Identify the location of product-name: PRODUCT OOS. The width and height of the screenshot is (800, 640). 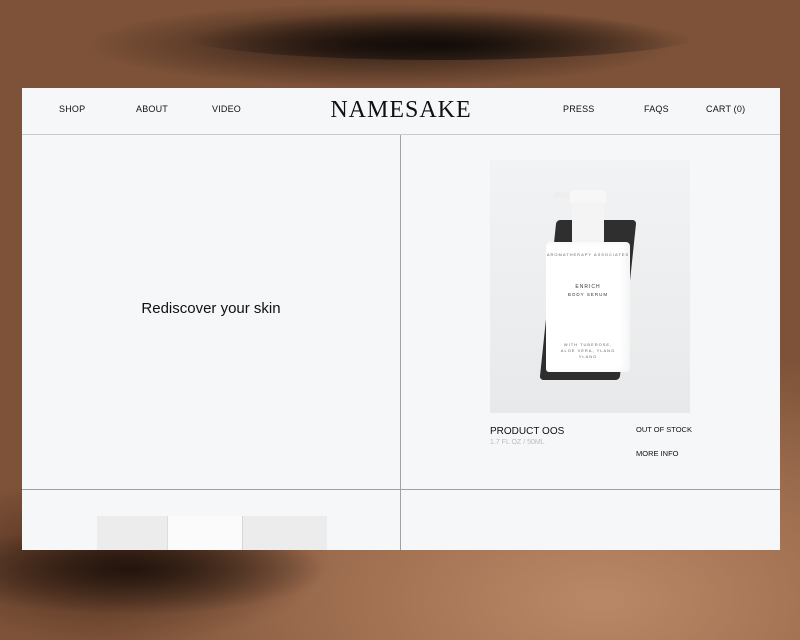
(527, 431).